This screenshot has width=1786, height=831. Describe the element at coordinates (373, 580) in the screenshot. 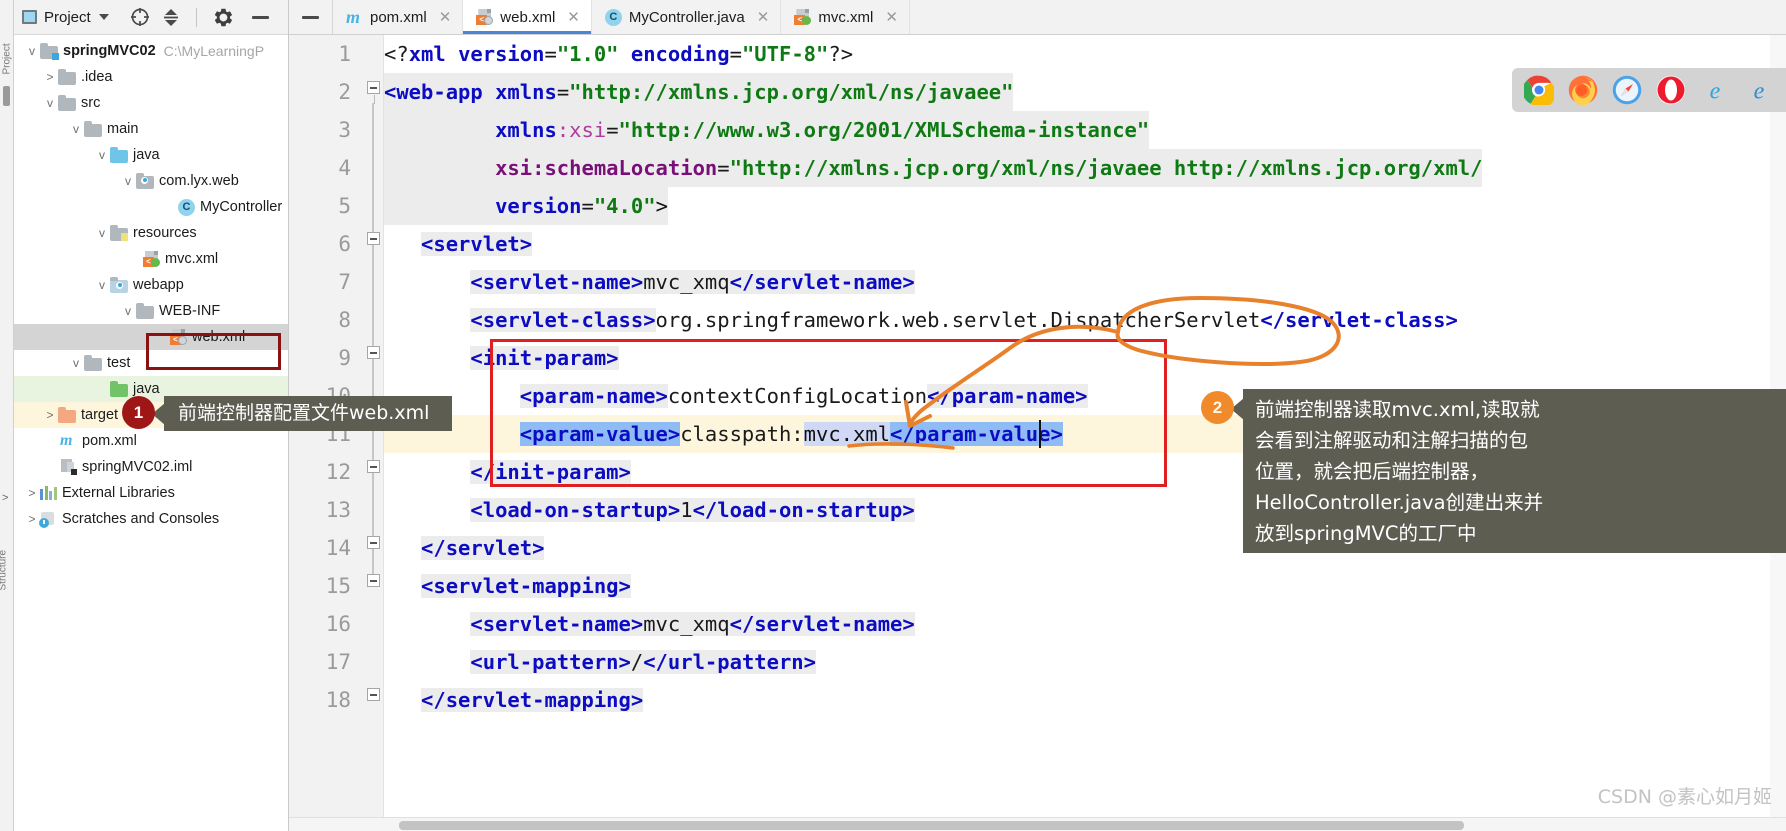

I see `fold-marker-servlet-mapping` at that location.